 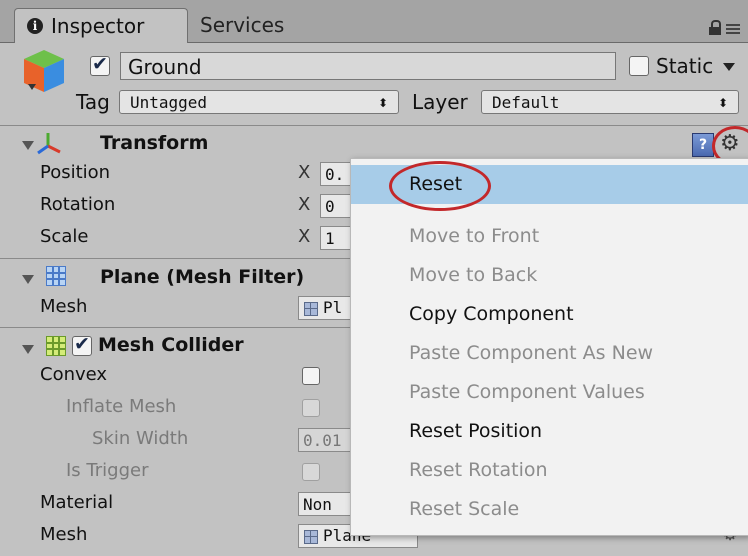 What do you see at coordinates (259, 102) in the screenshot?
I see `tag-dropdown: Untagged ⬍` at bounding box center [259, 102].